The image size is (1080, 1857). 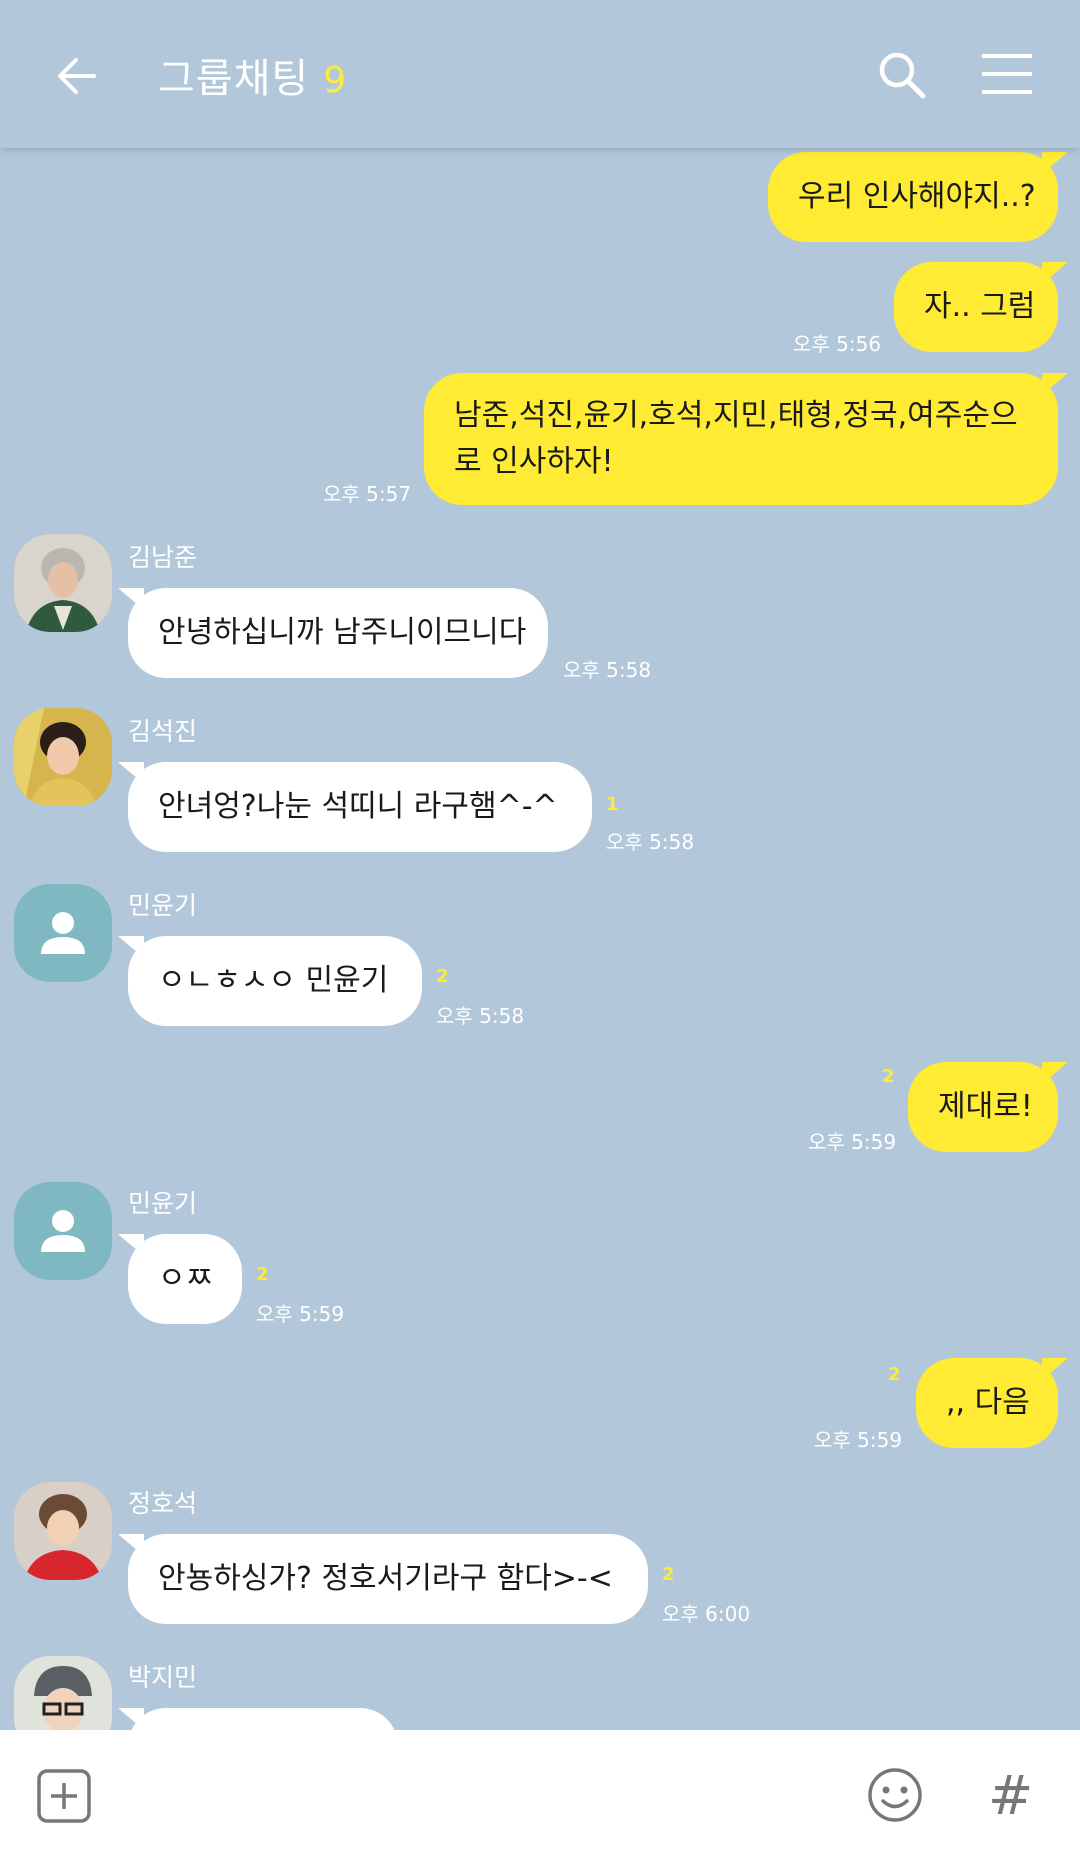 I want to click on unread-count: 1, so click(x=612, y=804).